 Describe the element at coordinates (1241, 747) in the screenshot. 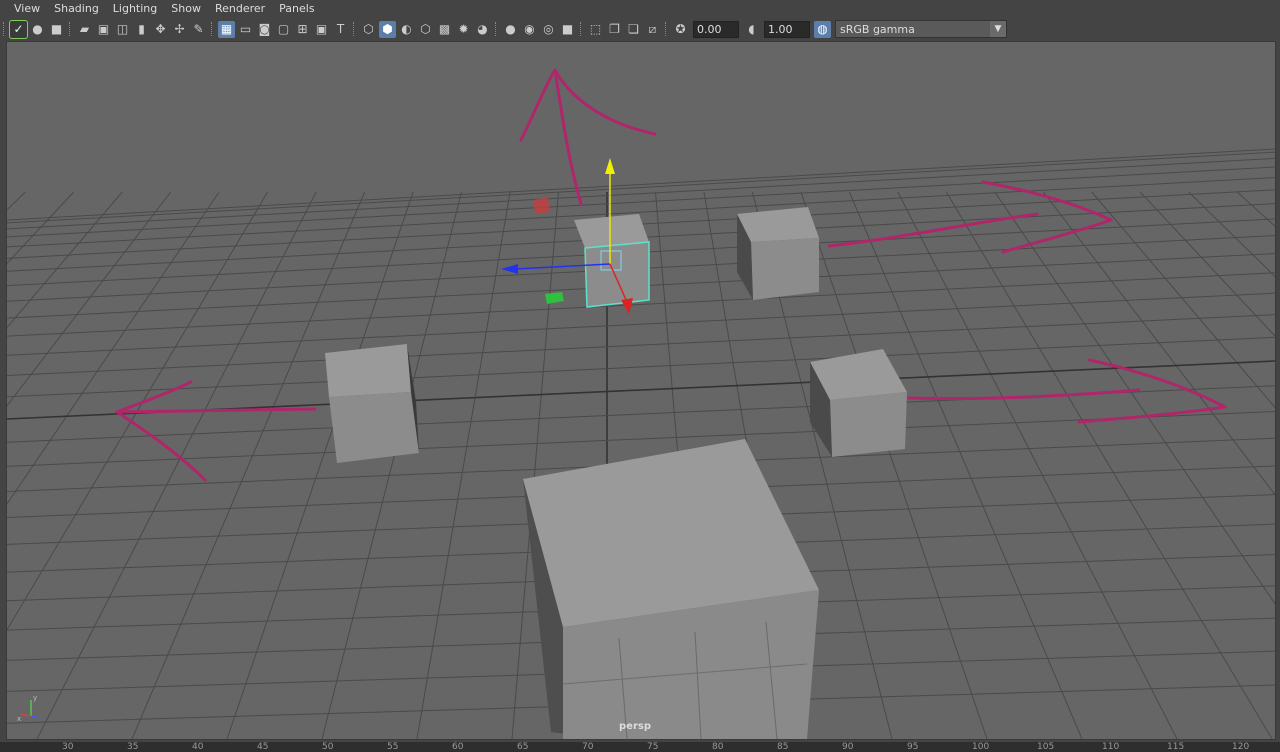

I see `ruler-tick-label: 120` at that location.